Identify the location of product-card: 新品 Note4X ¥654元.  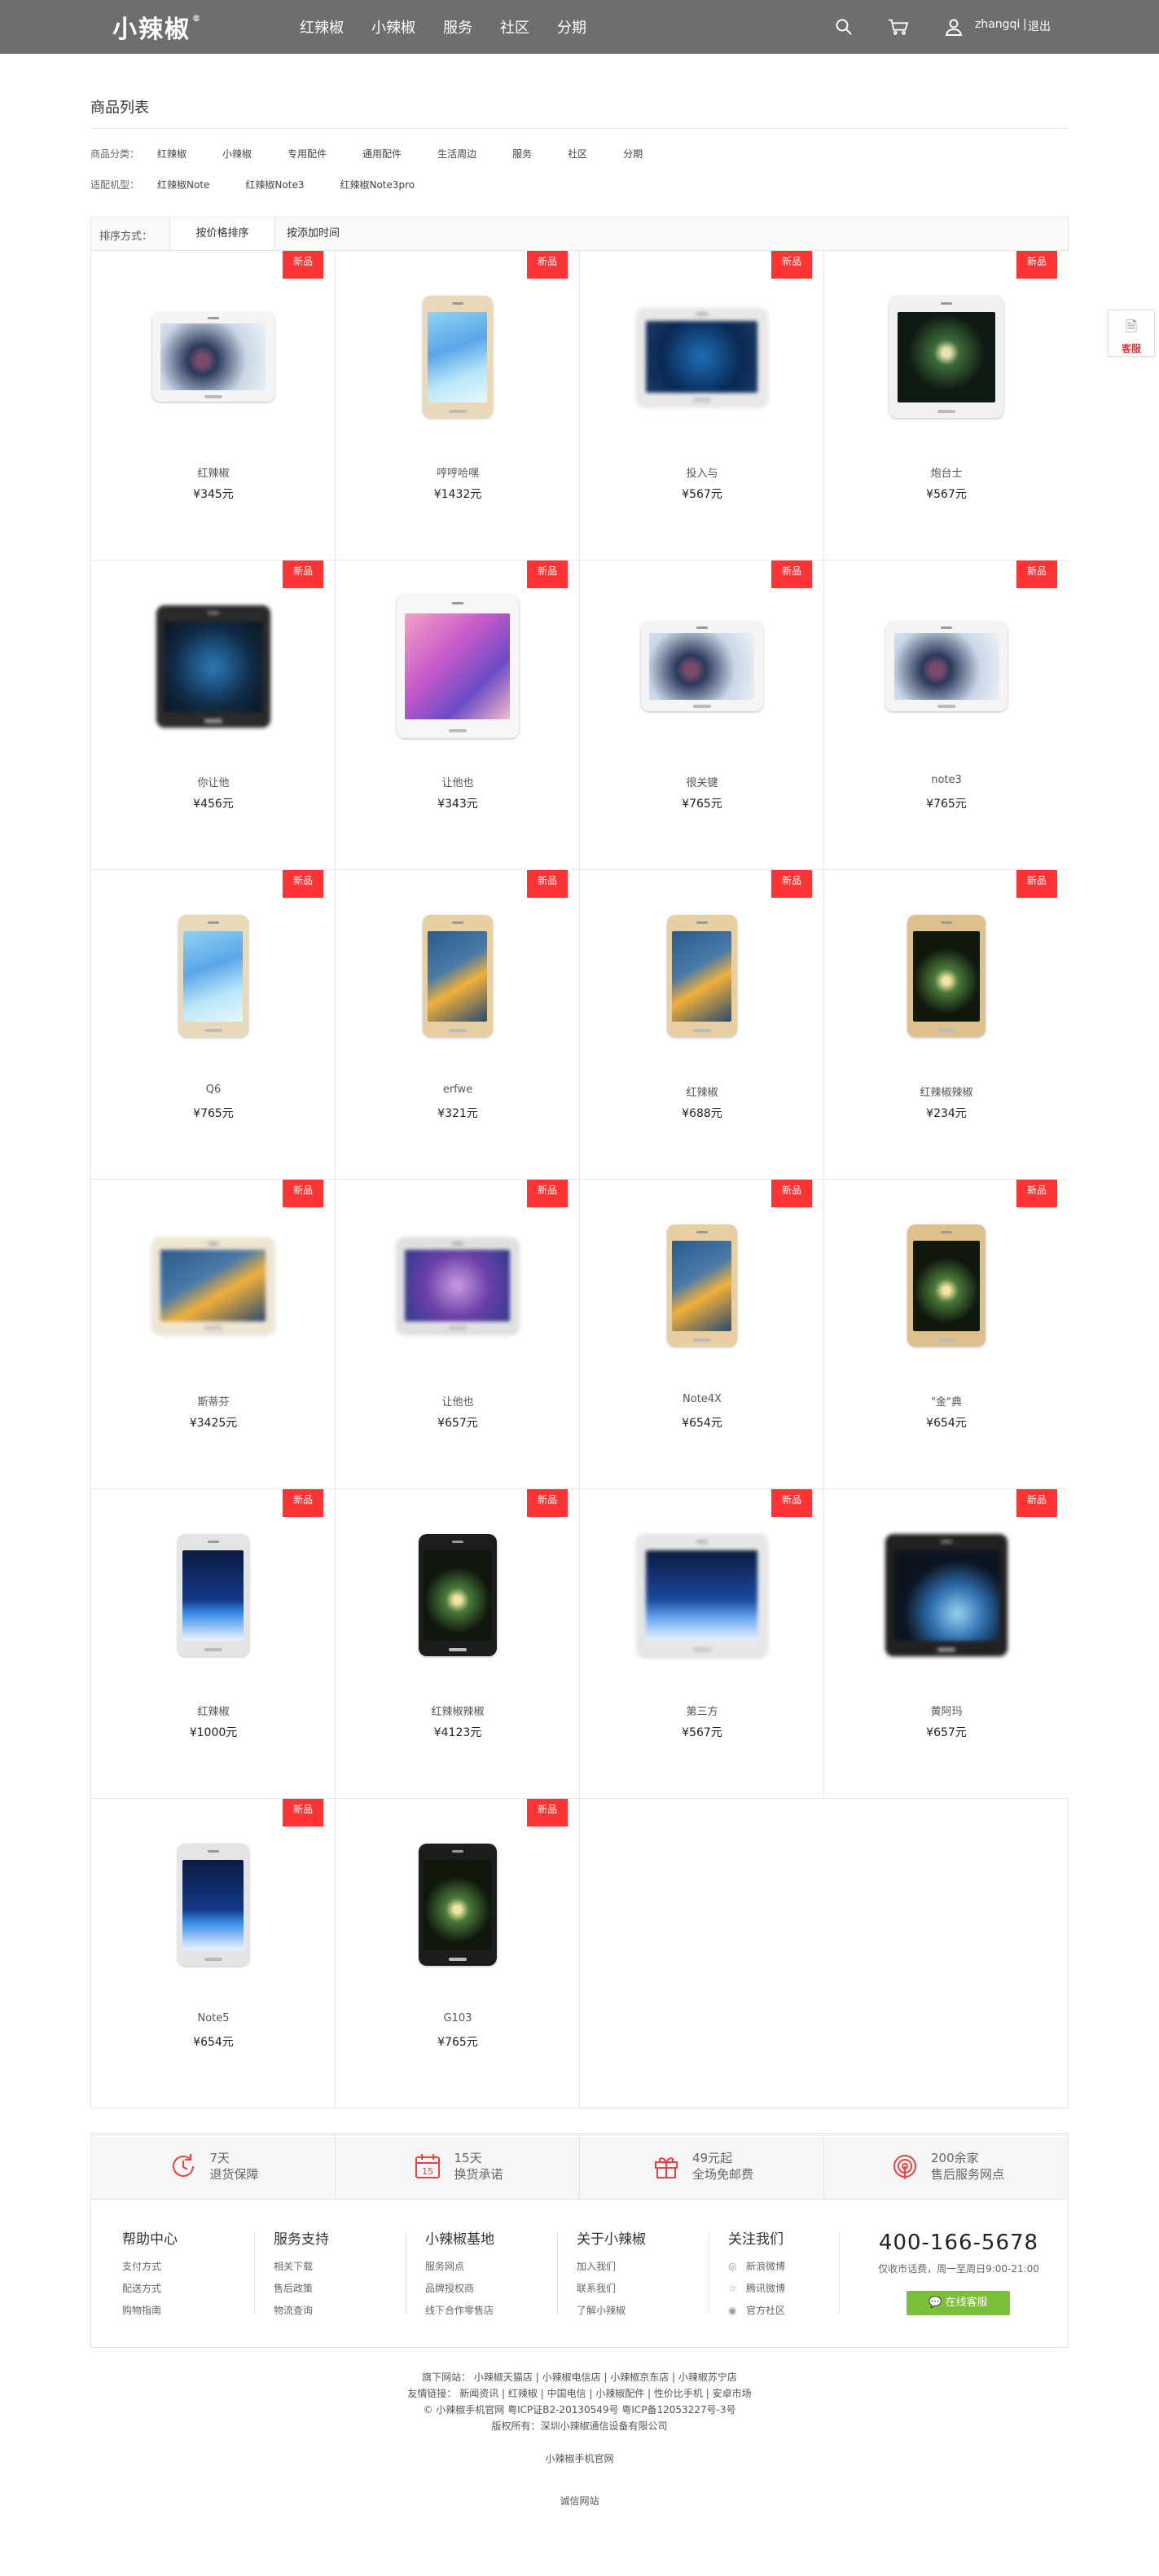
(702, 1334).